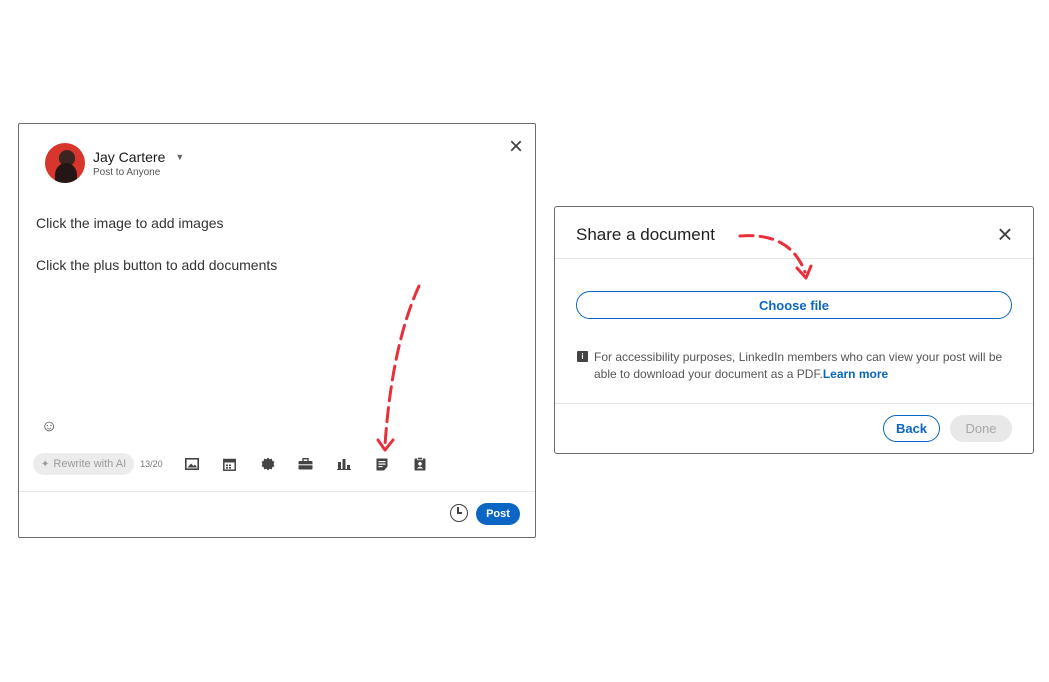  What do you see at coordinates (981, 428) in the screenshot?
I see `done-button: Done` at bounding box center [981, 428].